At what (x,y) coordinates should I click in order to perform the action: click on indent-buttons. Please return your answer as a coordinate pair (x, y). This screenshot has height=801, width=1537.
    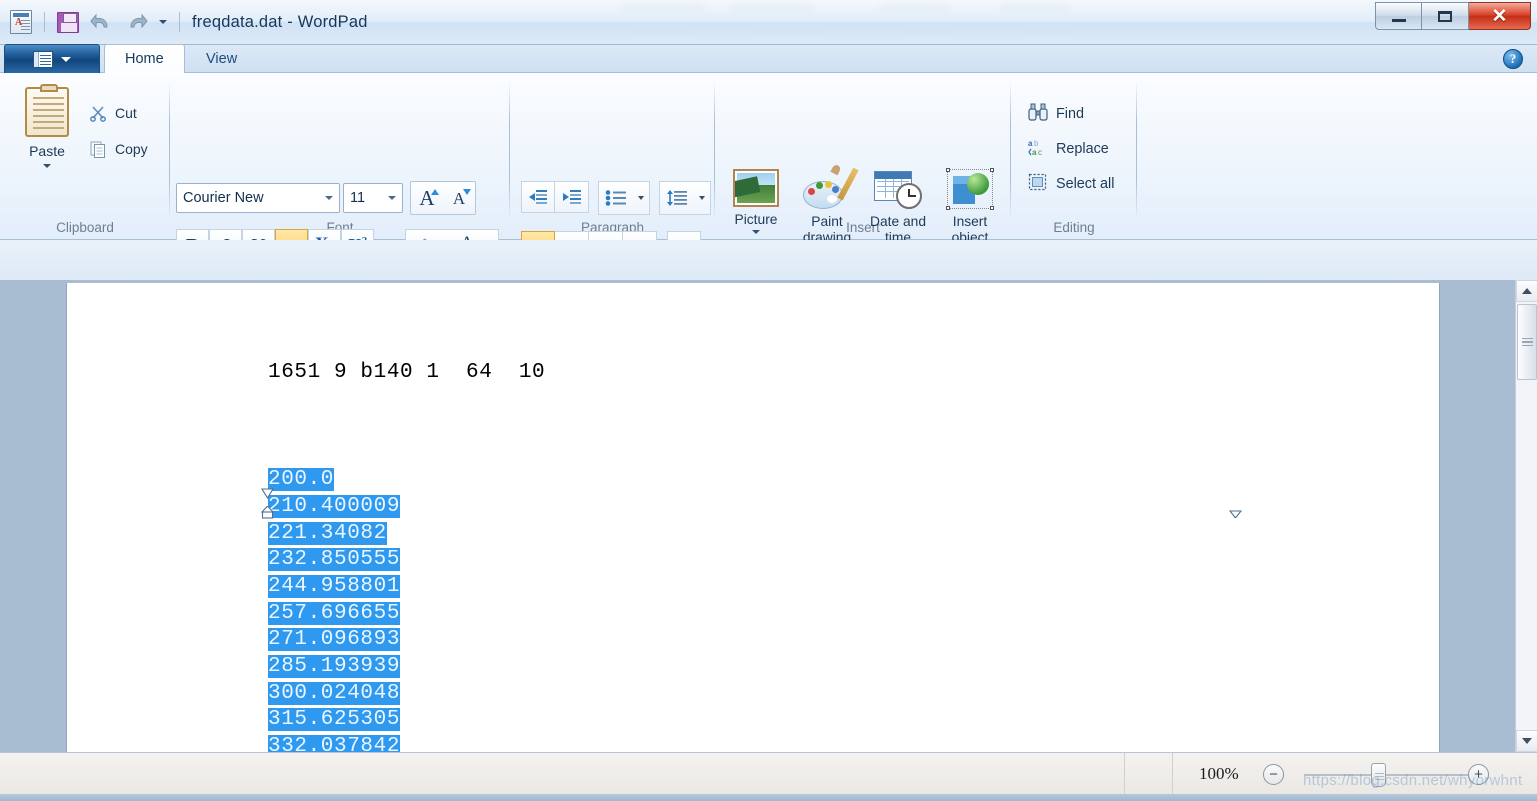
    Looking at the image, I should click on (555, 198).